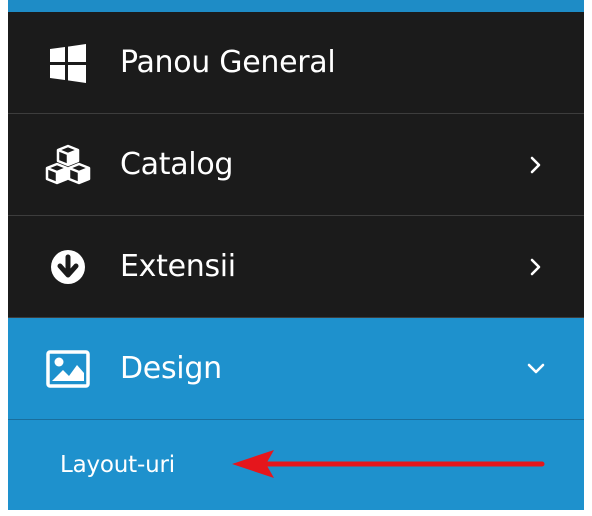  I want to click on image-icon, so click(68, 369).